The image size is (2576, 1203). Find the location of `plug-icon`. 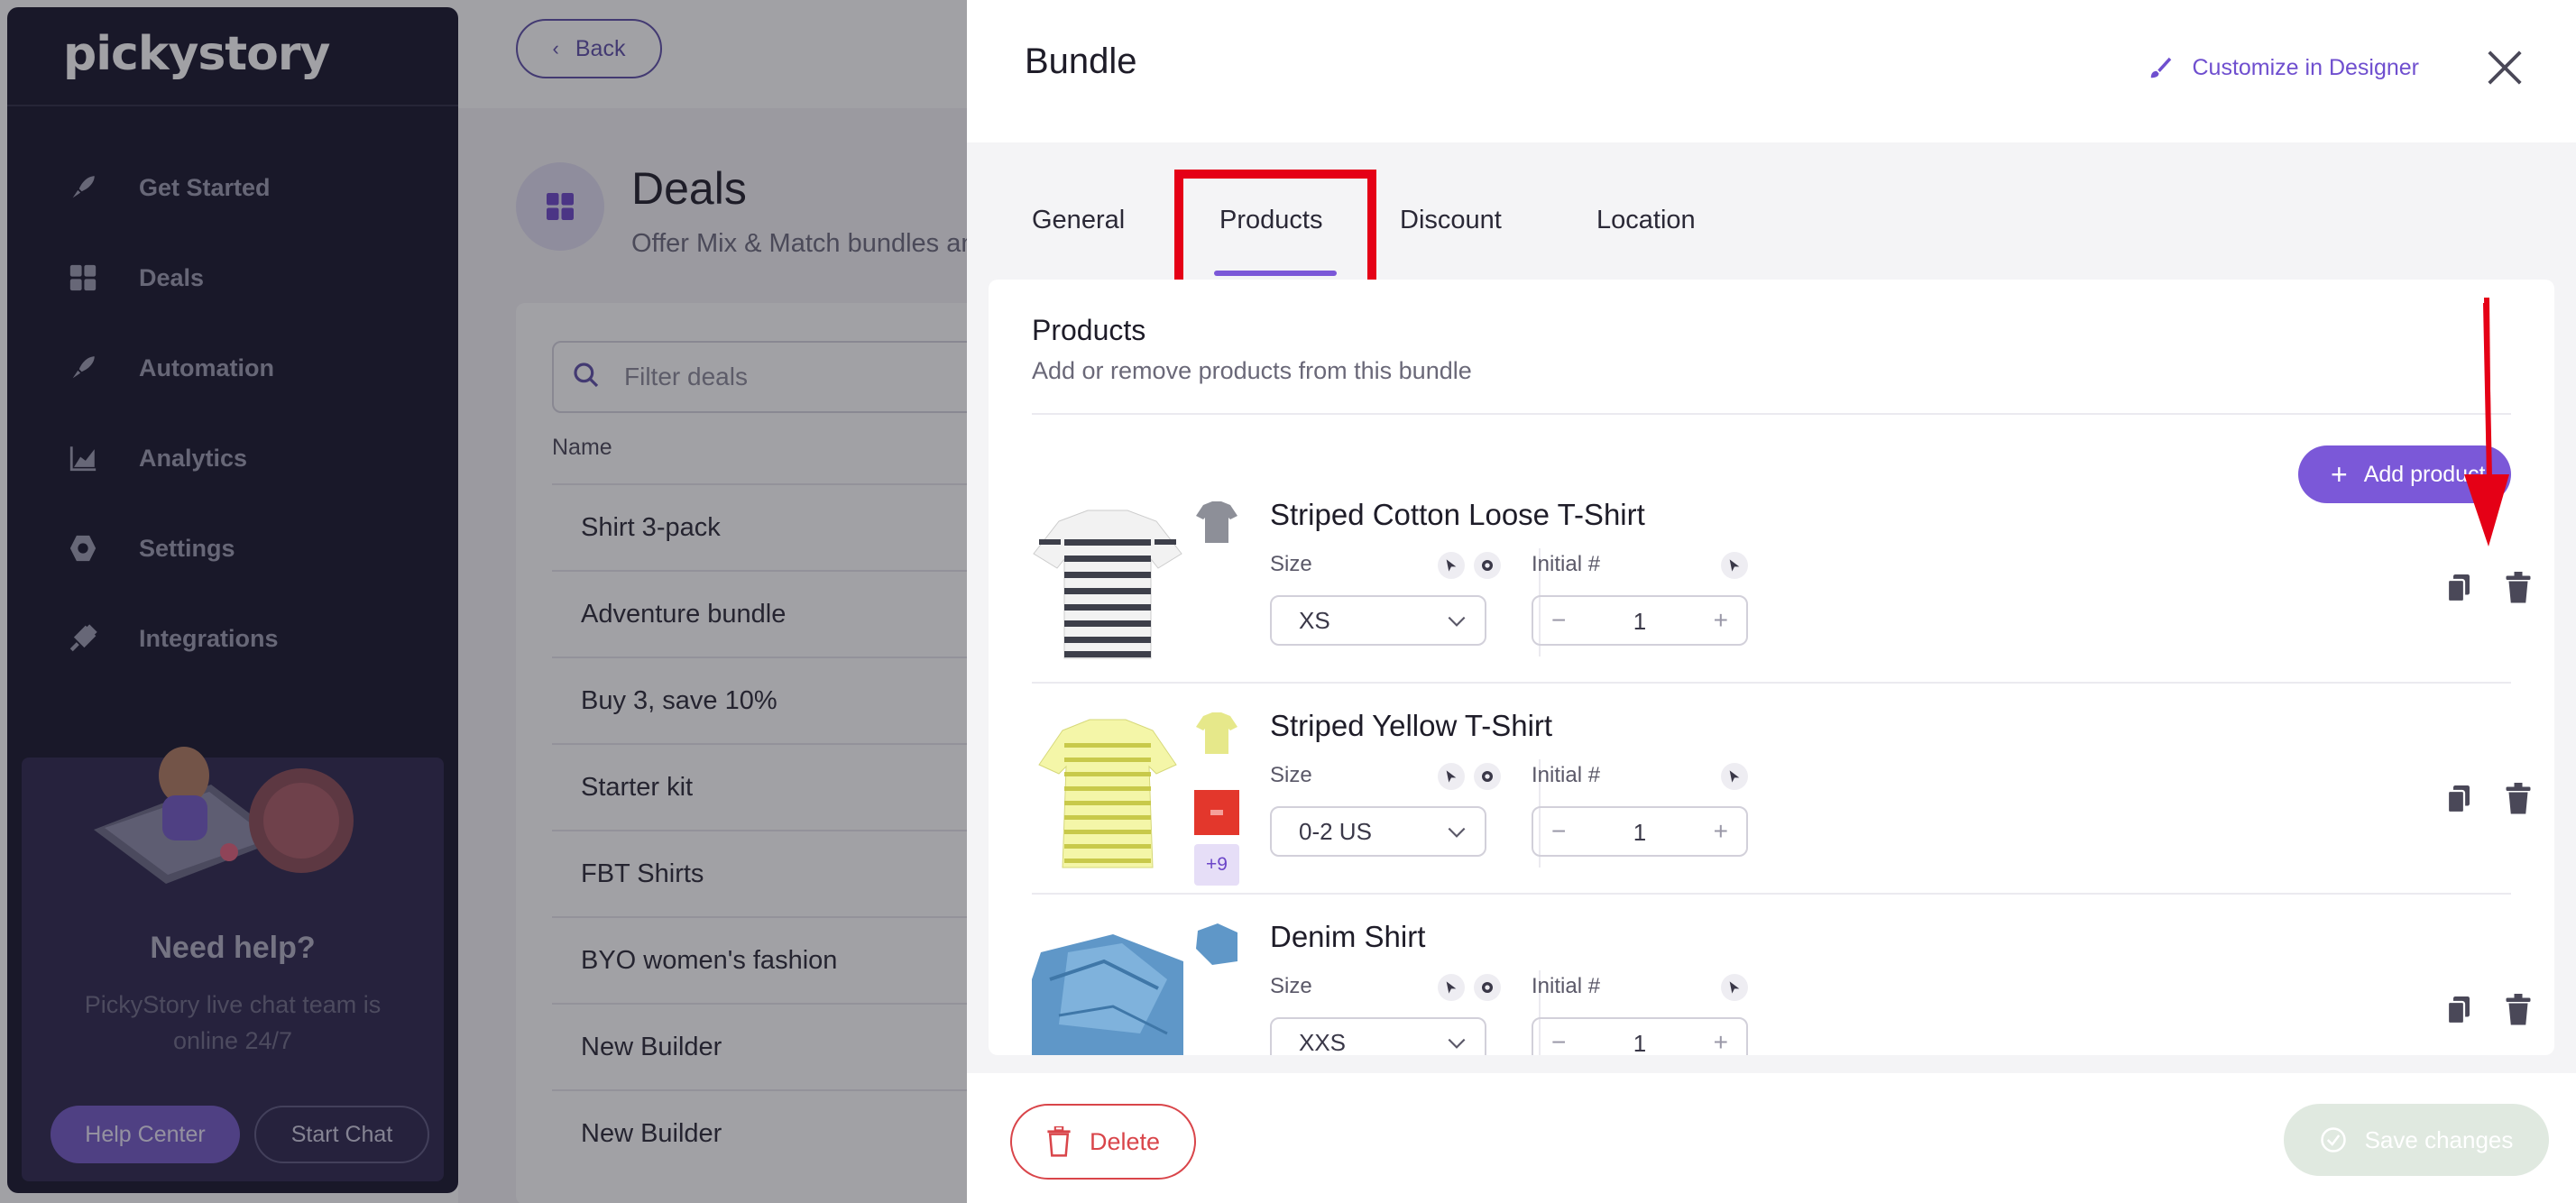

plug-icon is located at coordinates (83, 638).